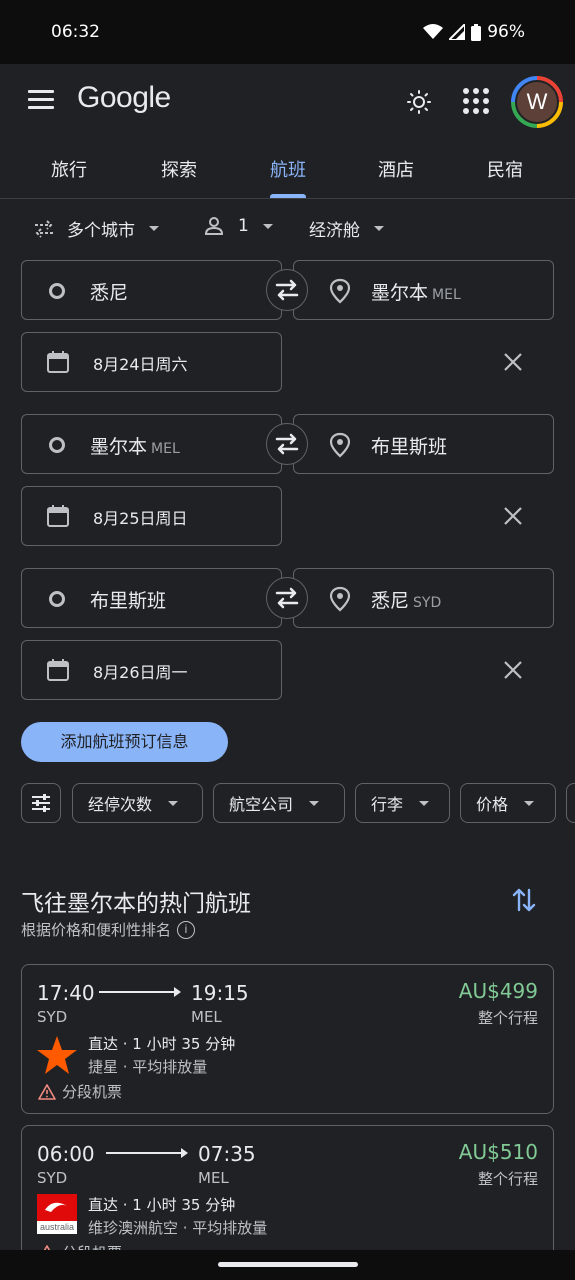 The image size is (575, 1280). I want to click on active-tab-indicator, so click(288, 196).